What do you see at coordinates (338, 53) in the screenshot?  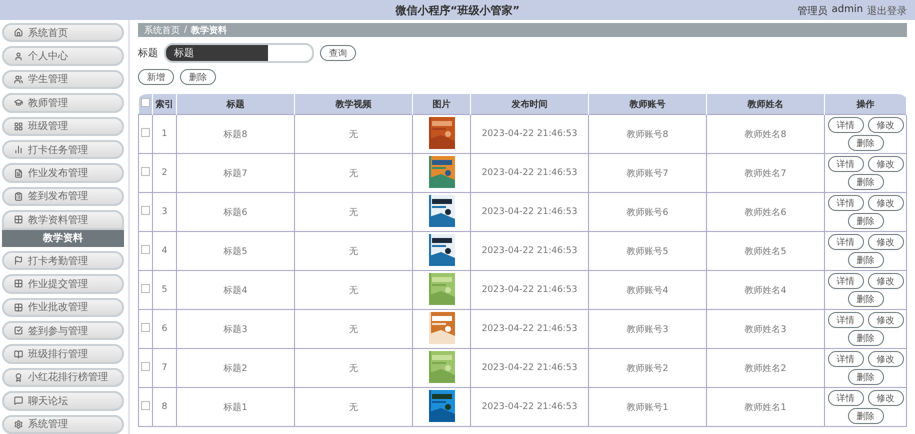 I see `search-button: 查询` at bounding box center [338, 53].